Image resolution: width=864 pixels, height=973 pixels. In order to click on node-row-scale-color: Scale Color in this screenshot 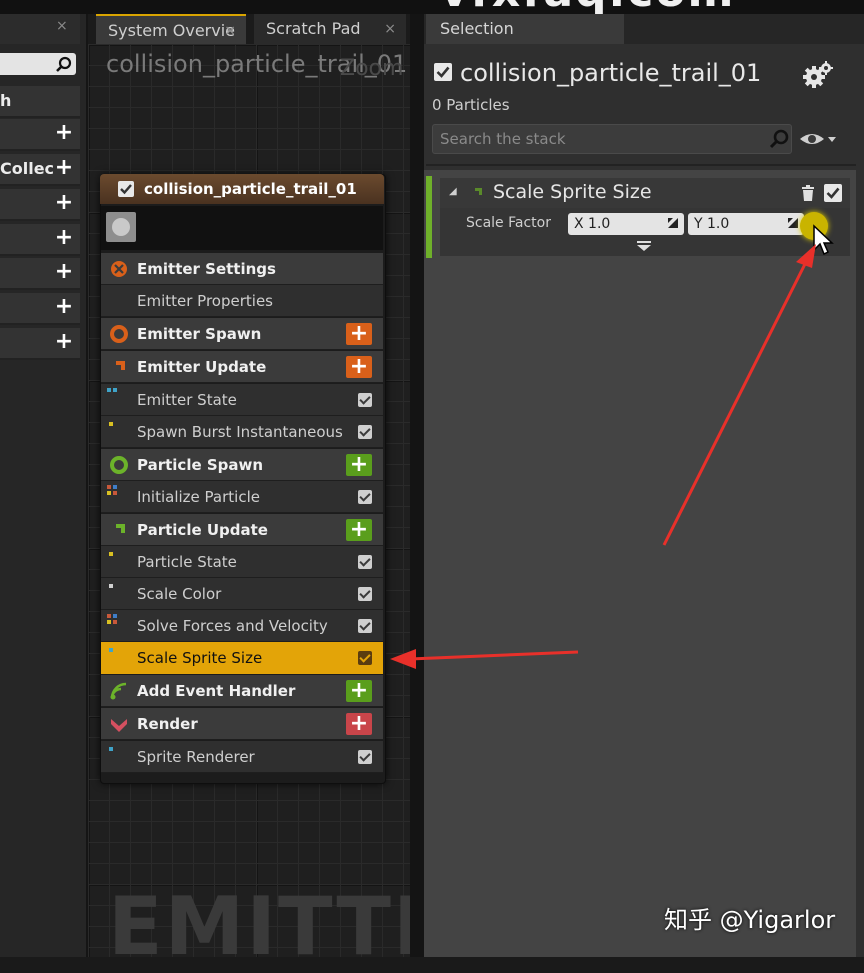, I will do `click(242, 594)`.